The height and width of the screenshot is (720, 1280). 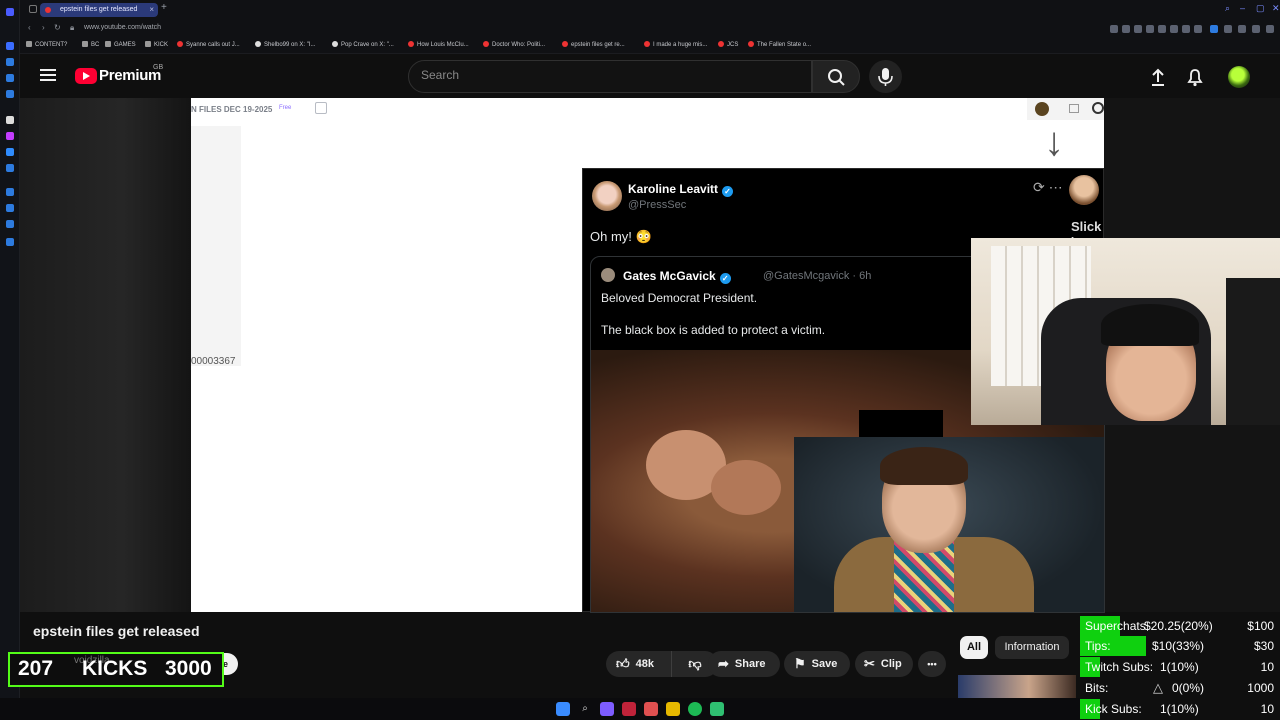 What do you see at coordinates (563, 709) in the screenshot?
I see `start-icon` at bounding box center [563, 709].